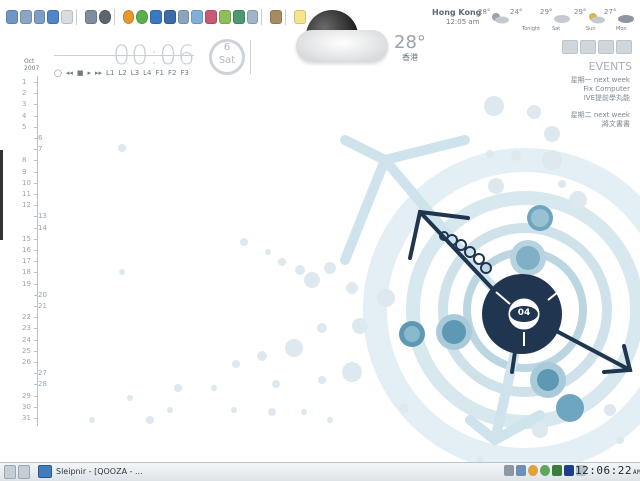  I want to click on calendar-day: 13, so click(42, 216).